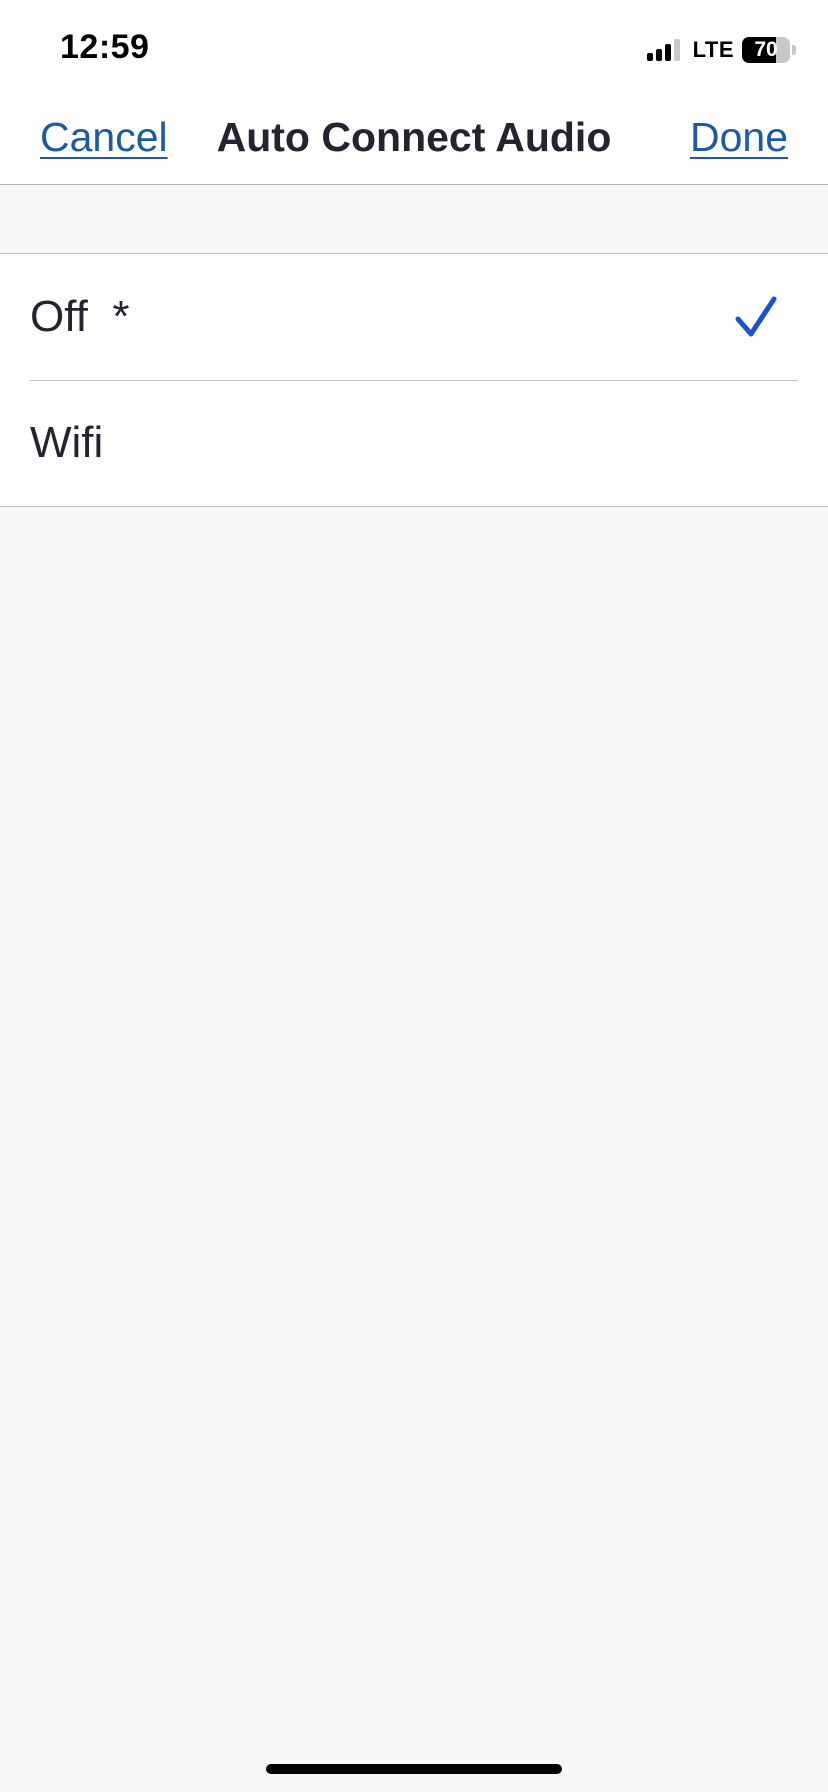  I want to click on battery-icon: 70, so click(766, 50).